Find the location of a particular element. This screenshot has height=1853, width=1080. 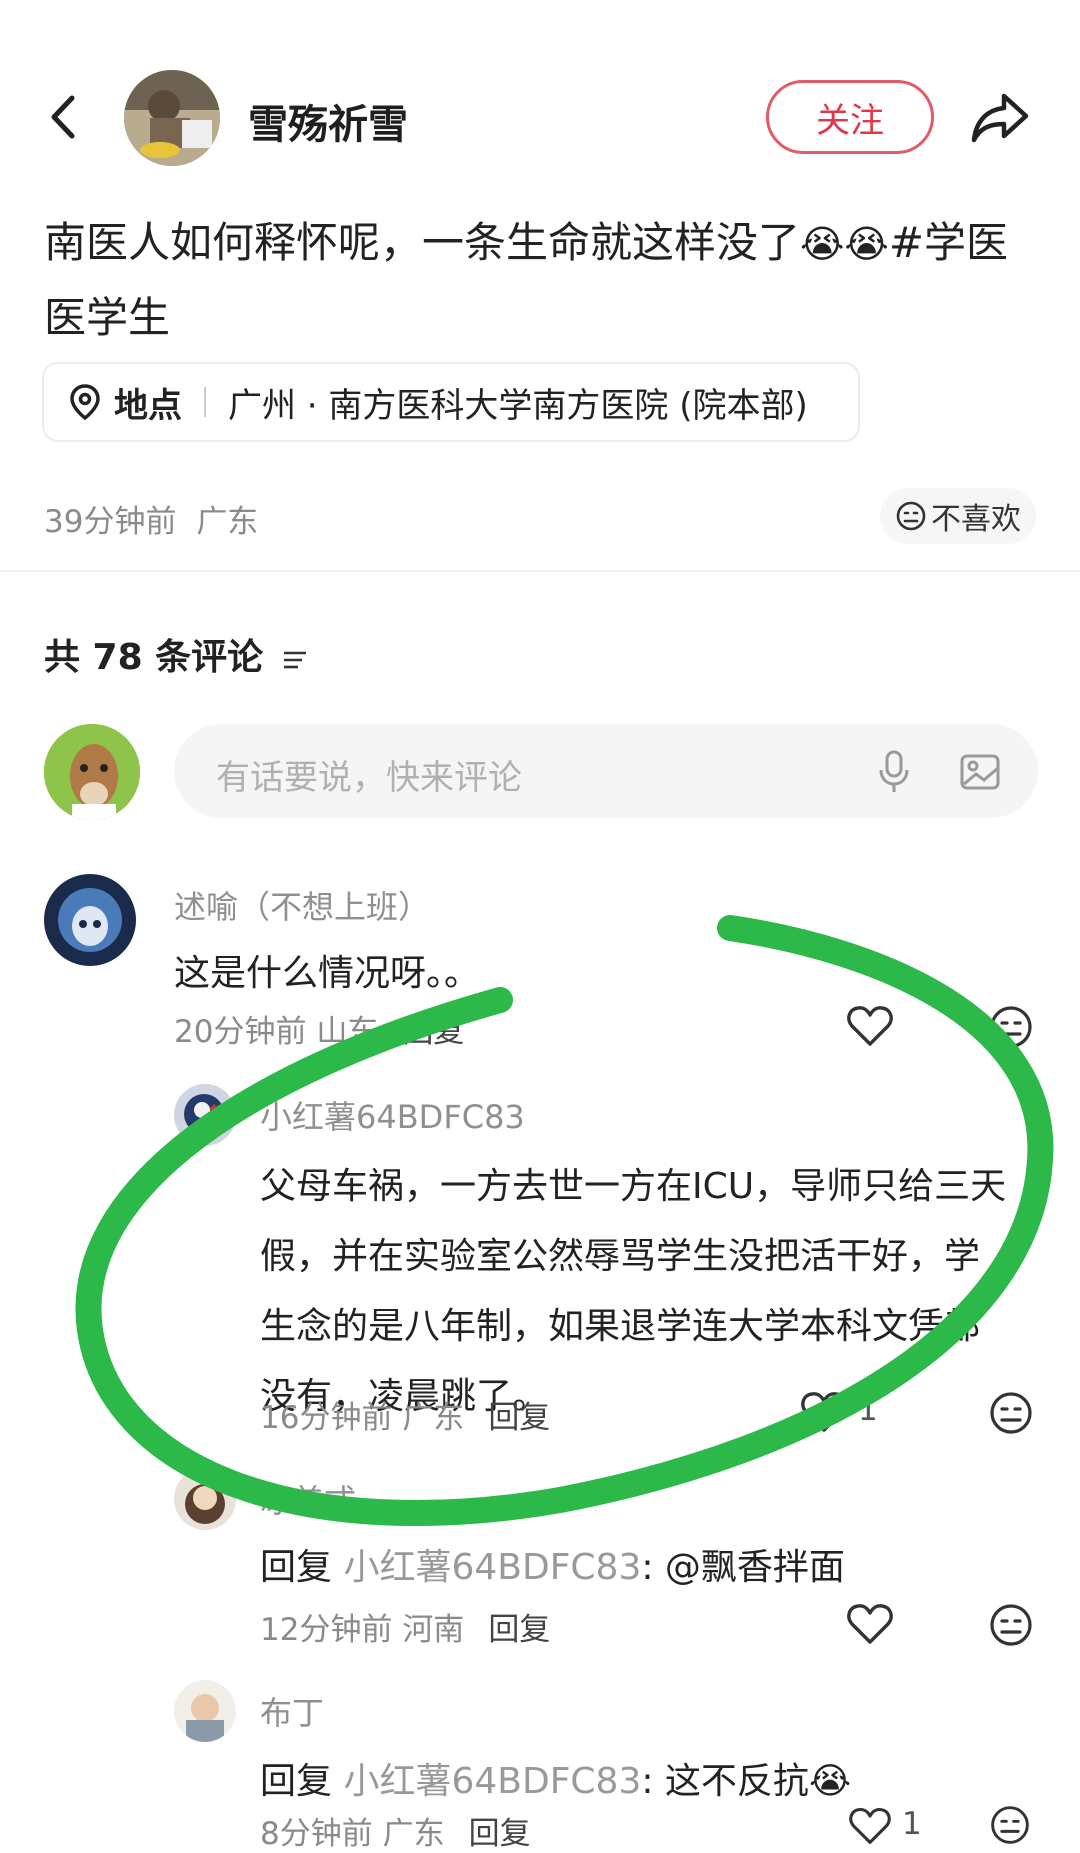

dislike-button: 不喜欢 is located at coordinates (958, 516).